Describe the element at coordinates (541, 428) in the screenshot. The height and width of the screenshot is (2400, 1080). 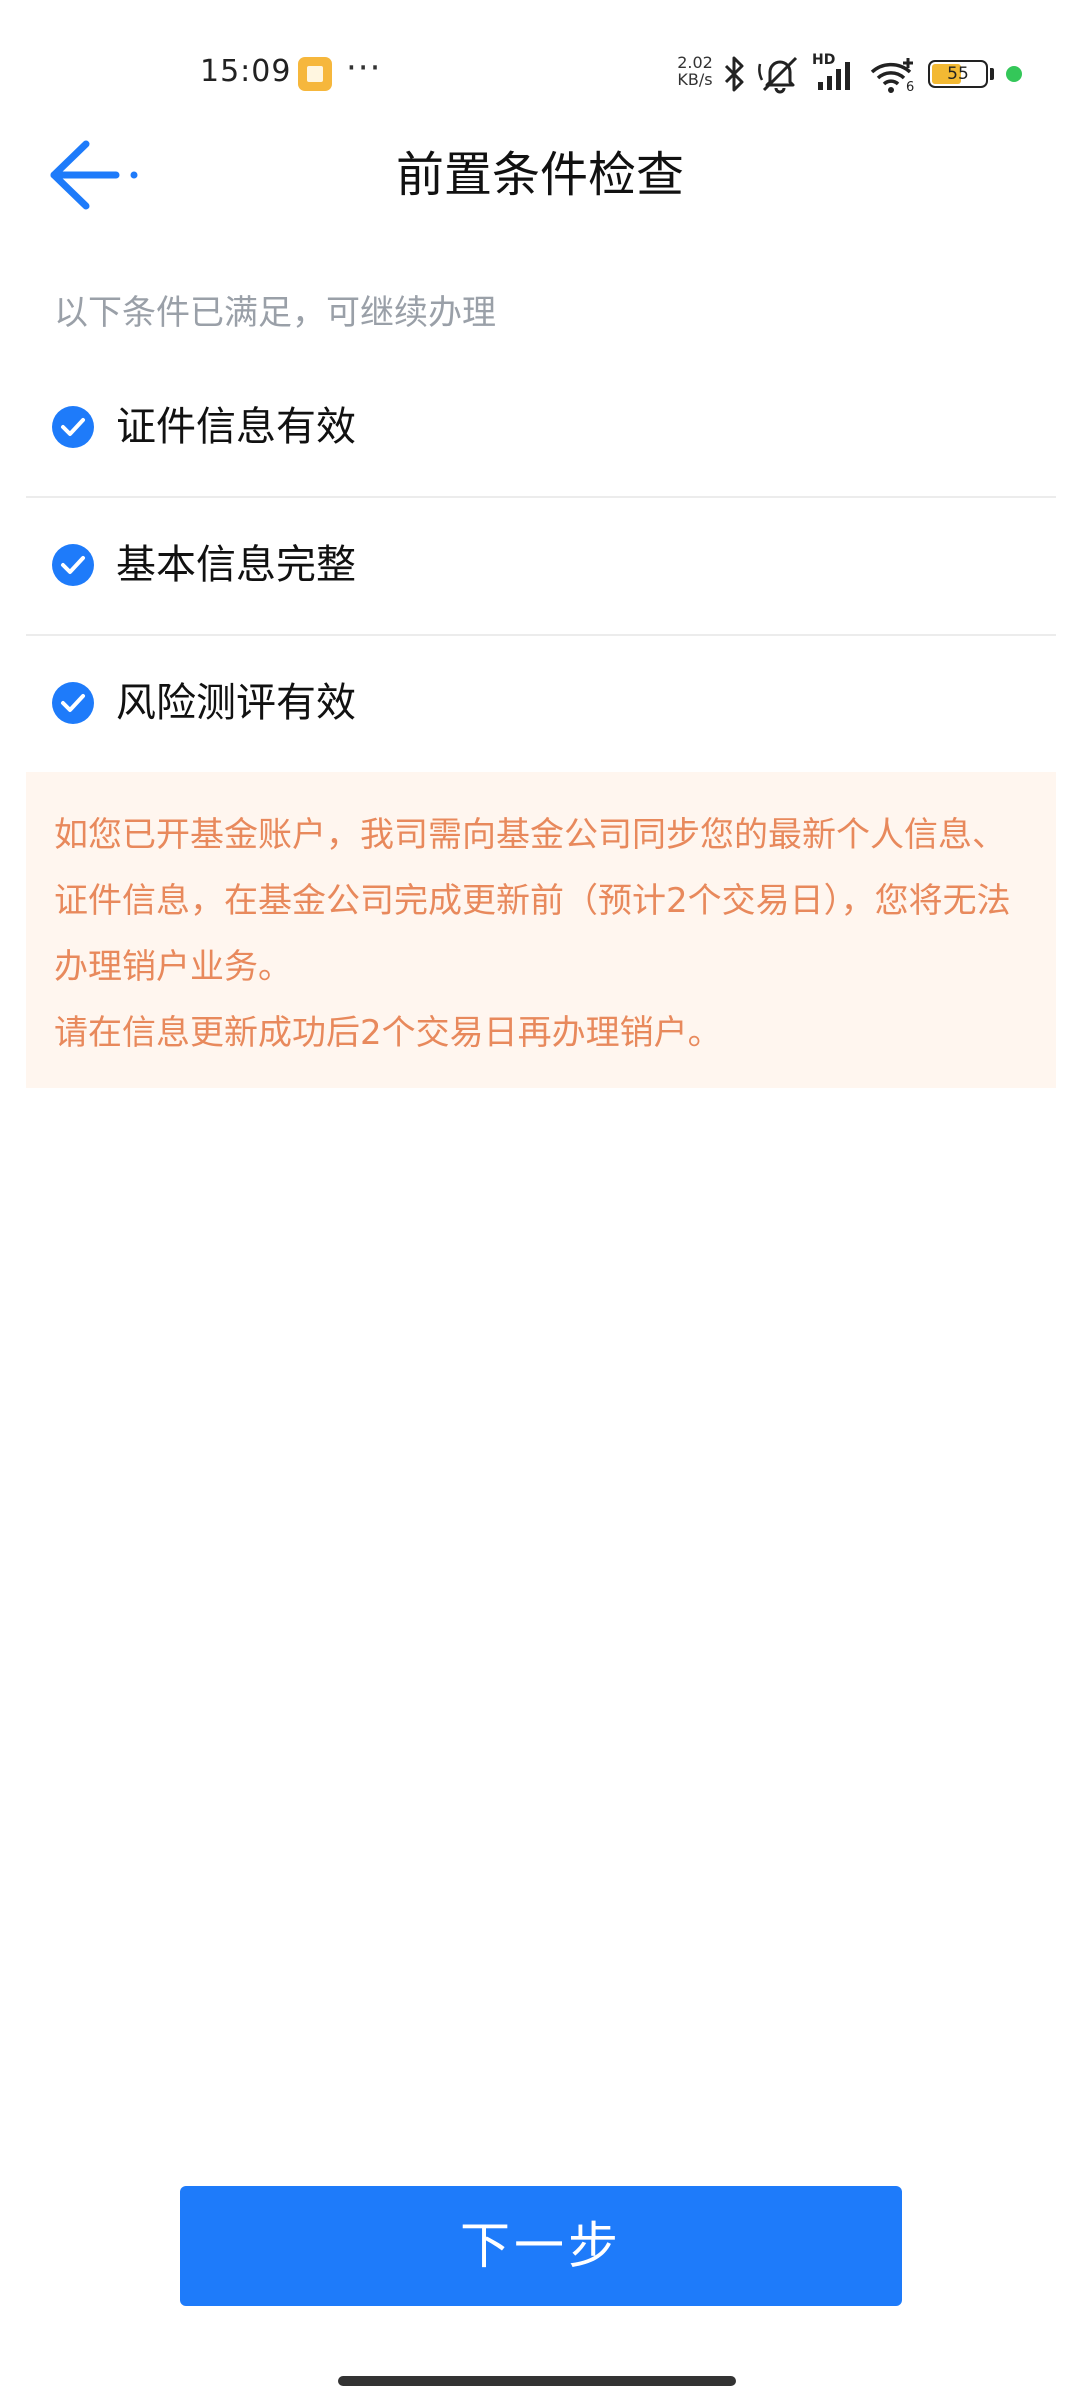
I see `condition-item-id-valid: 证件信息有效` at that location.